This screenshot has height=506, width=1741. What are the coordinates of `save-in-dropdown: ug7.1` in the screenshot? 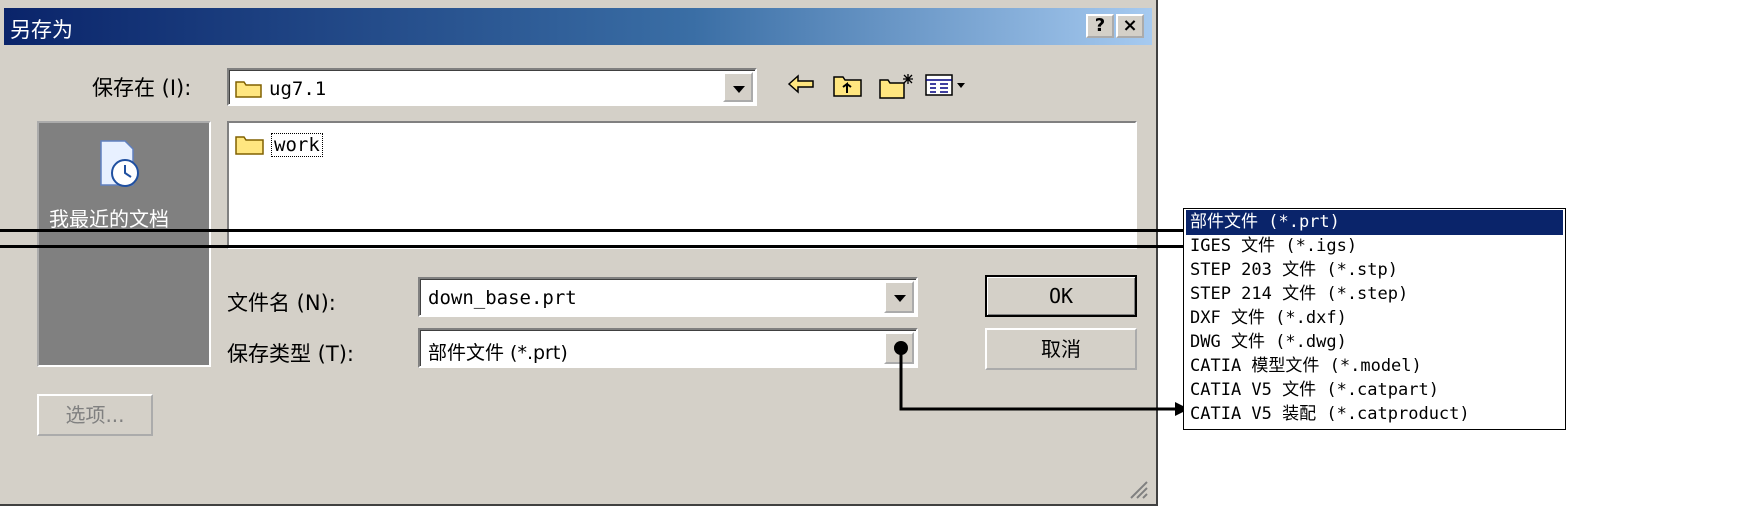 It's located at (492, 87).